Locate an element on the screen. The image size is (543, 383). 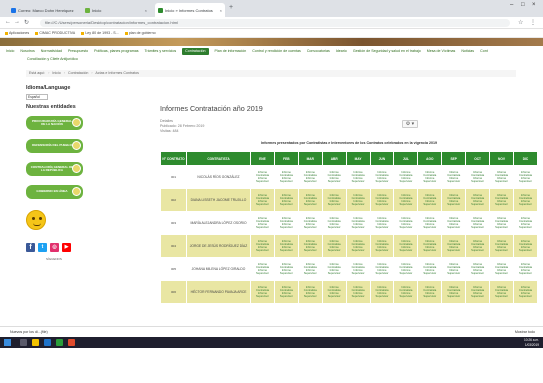
instagram-icon: ◎ is located at coordinates (54, 247).